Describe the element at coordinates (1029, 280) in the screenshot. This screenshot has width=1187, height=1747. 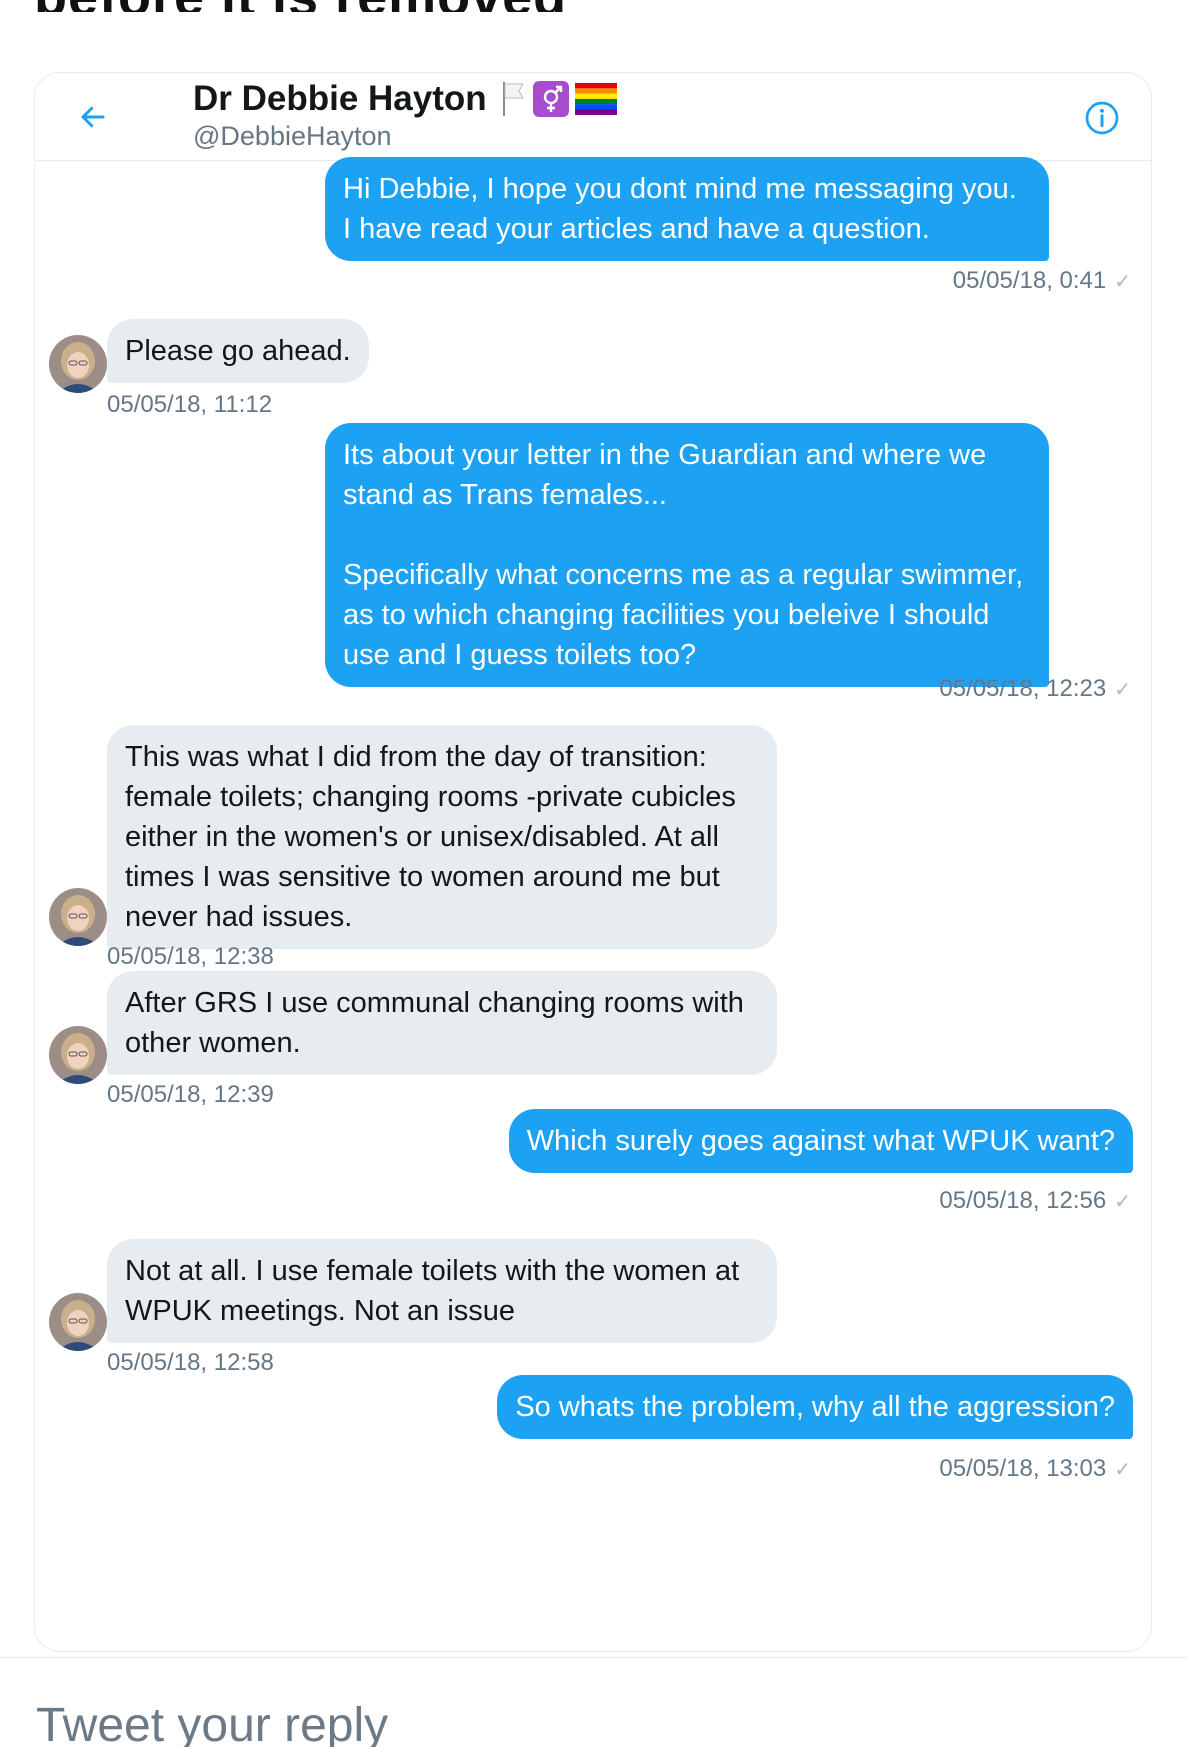
I see `timestamp-text: 05/05/18, 0:41` at that location.